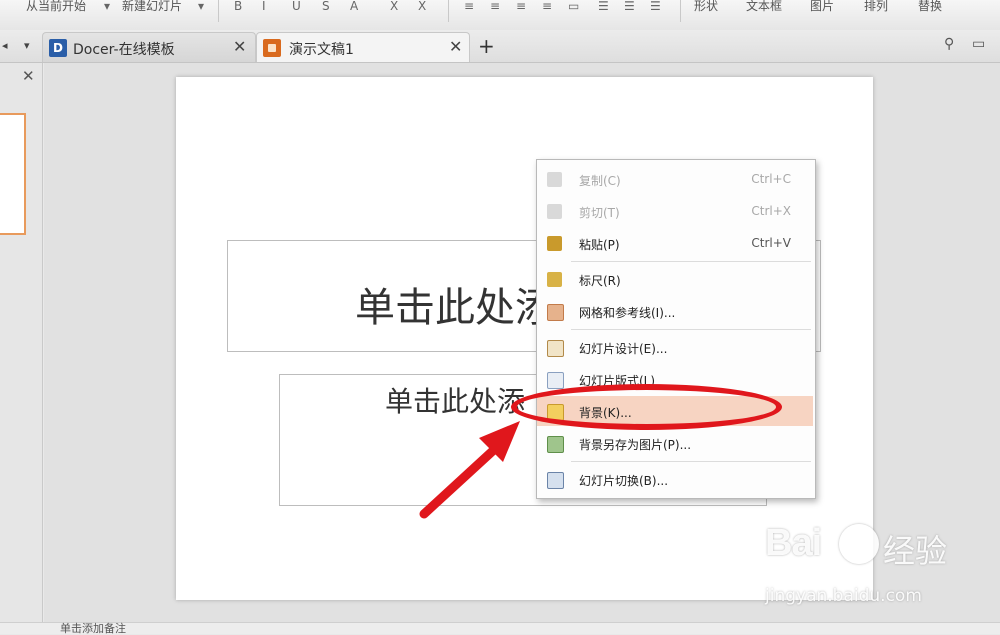 Image resolution: width=1000 pixels, height=635 pixels. I want to click on notes-placeholder: 单击添加备注, so click(93, 628).